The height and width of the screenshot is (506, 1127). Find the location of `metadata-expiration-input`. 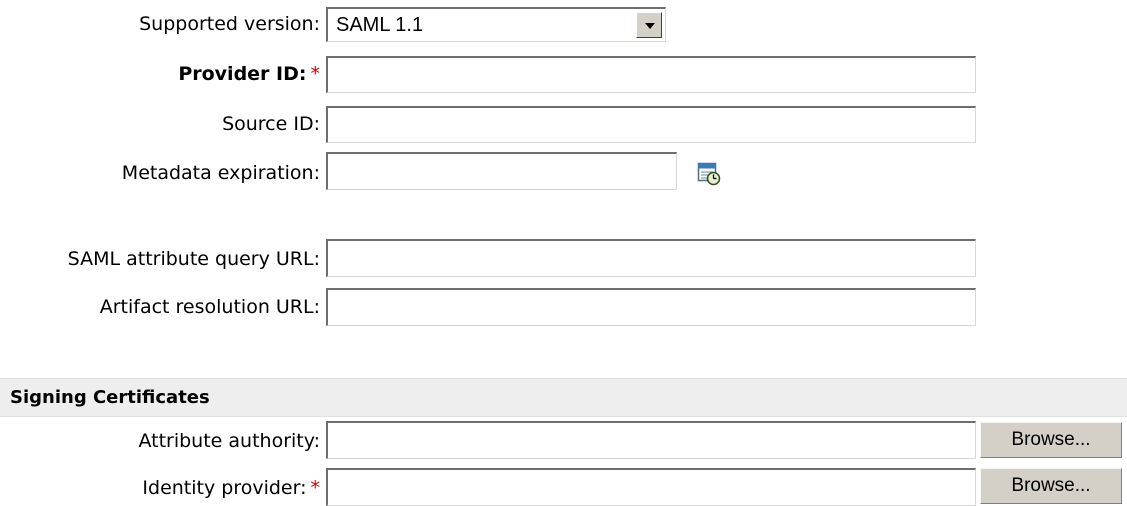

metadata-expiration-input is located at coordinates (501, 171).